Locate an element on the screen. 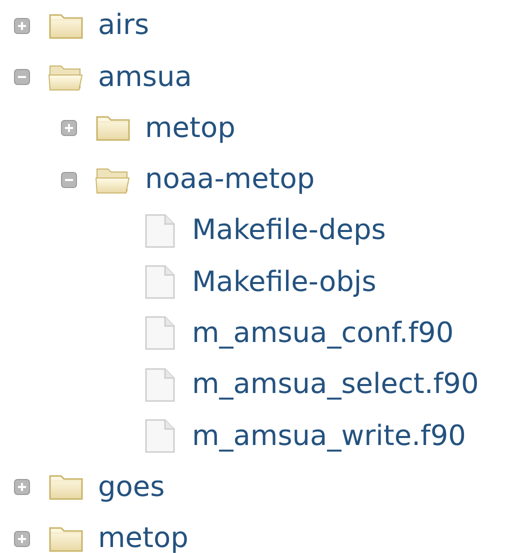 The width and height of the screenshot is (518, 553). folder-name: goes is located at coordinates (131, 487).